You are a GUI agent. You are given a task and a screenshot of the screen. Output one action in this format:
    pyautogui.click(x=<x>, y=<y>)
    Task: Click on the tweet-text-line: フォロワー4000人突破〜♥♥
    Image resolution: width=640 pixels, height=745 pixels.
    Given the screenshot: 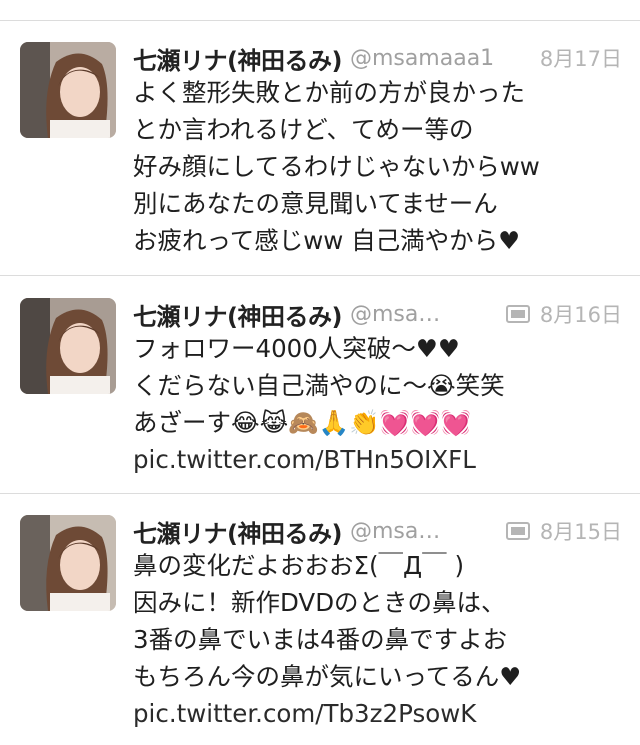 What is the action you would take?
    pyautogui.click(x=296, y=348)
    